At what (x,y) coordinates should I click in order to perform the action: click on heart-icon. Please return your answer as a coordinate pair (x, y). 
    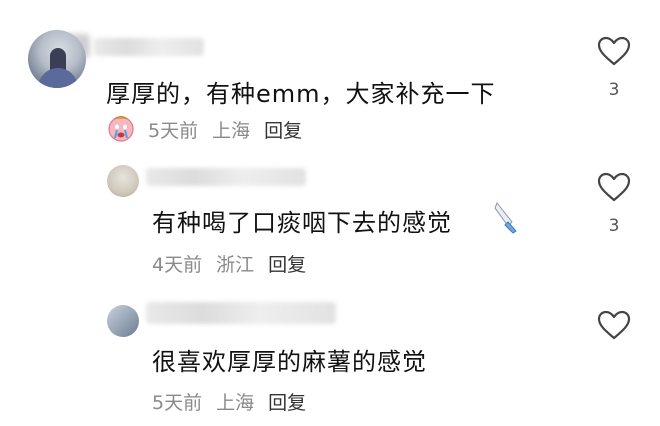
    Looking at the image, I should click on (614, 325).